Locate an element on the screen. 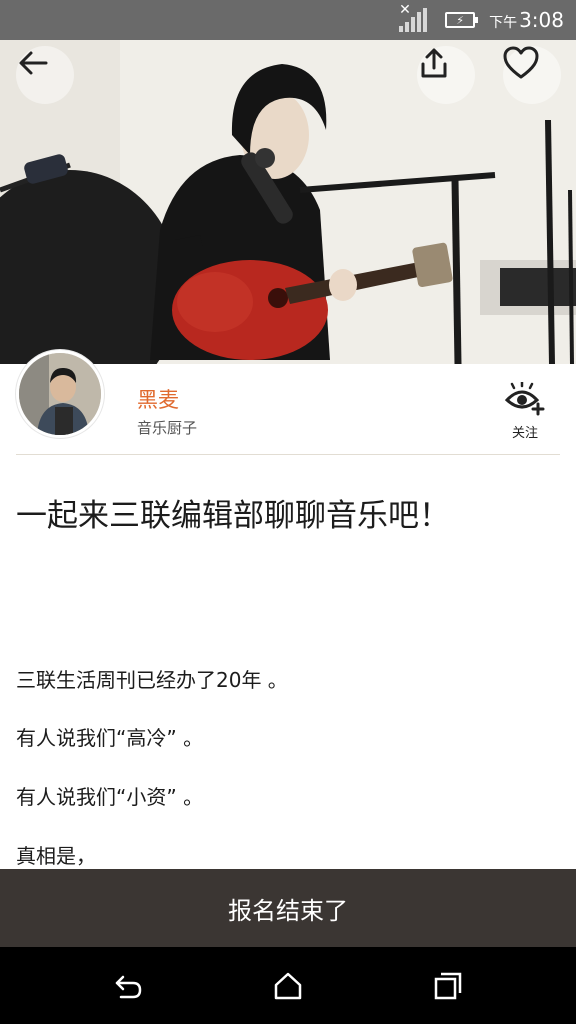  author-description: 音乐厨子 is located at coordinates (167, 428).